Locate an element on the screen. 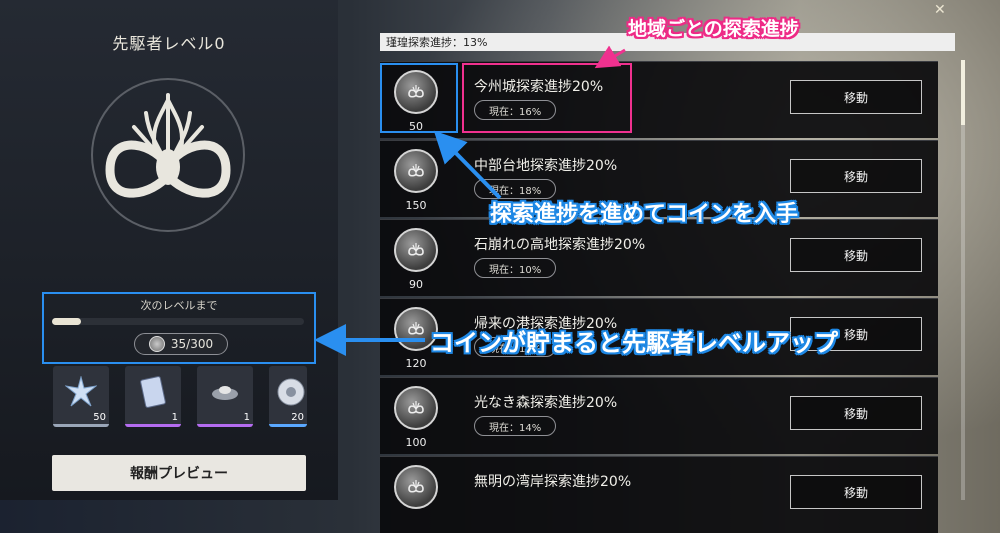  annotation-level-up: コインが貯まると先駆者レベルアップ is located at coordinates (634, 343).